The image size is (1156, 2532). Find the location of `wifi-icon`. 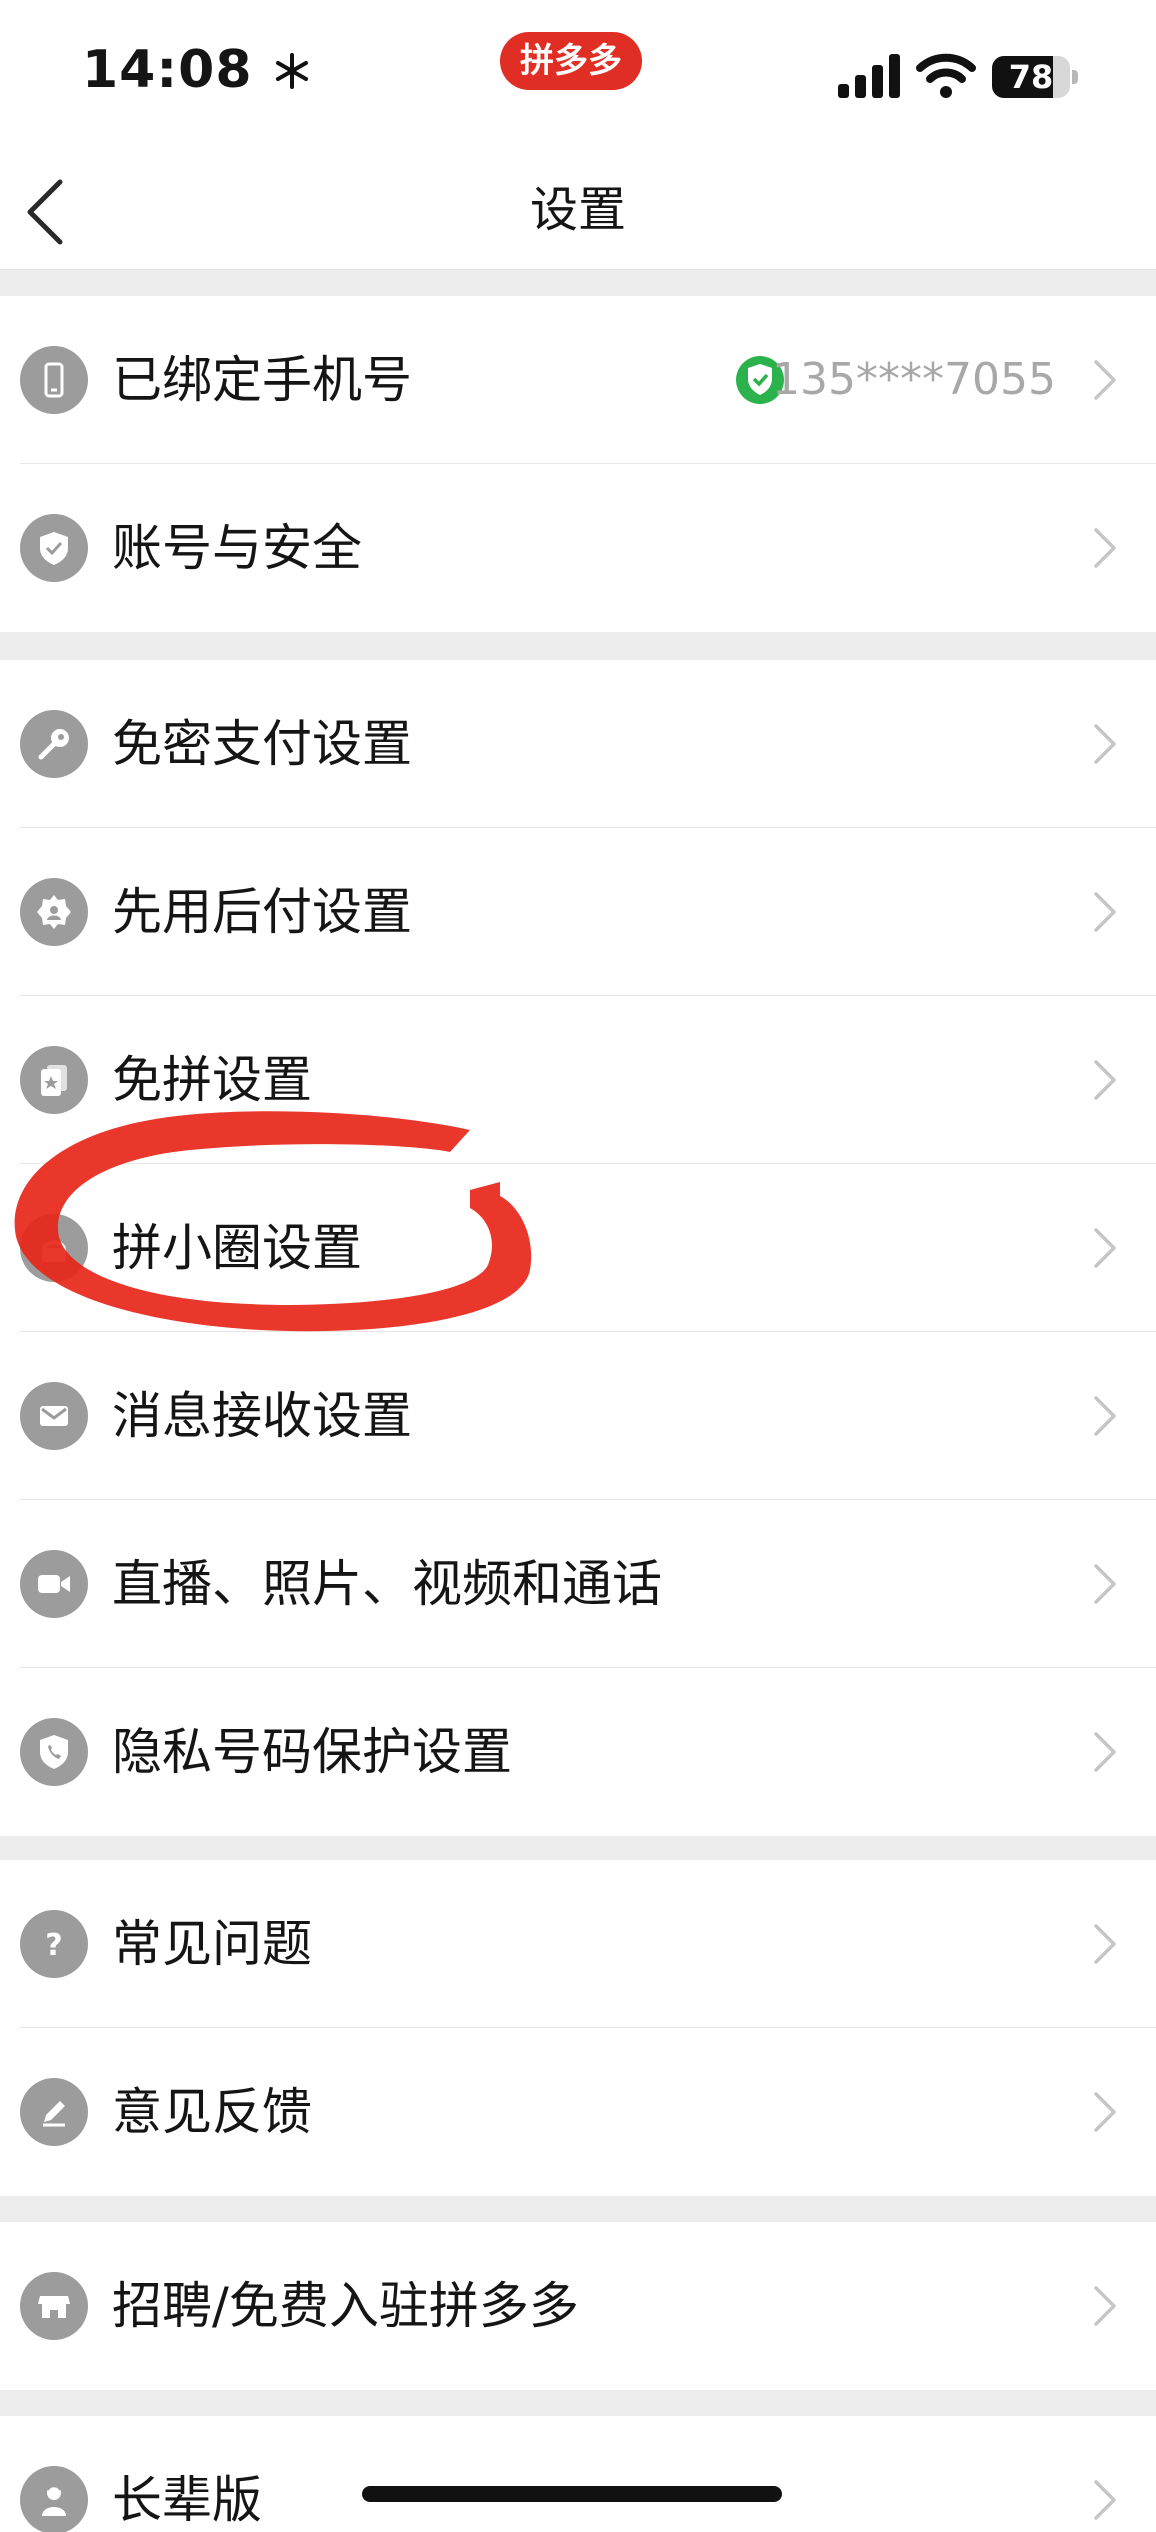

wifi-icon is located at coordinates (946, 75).